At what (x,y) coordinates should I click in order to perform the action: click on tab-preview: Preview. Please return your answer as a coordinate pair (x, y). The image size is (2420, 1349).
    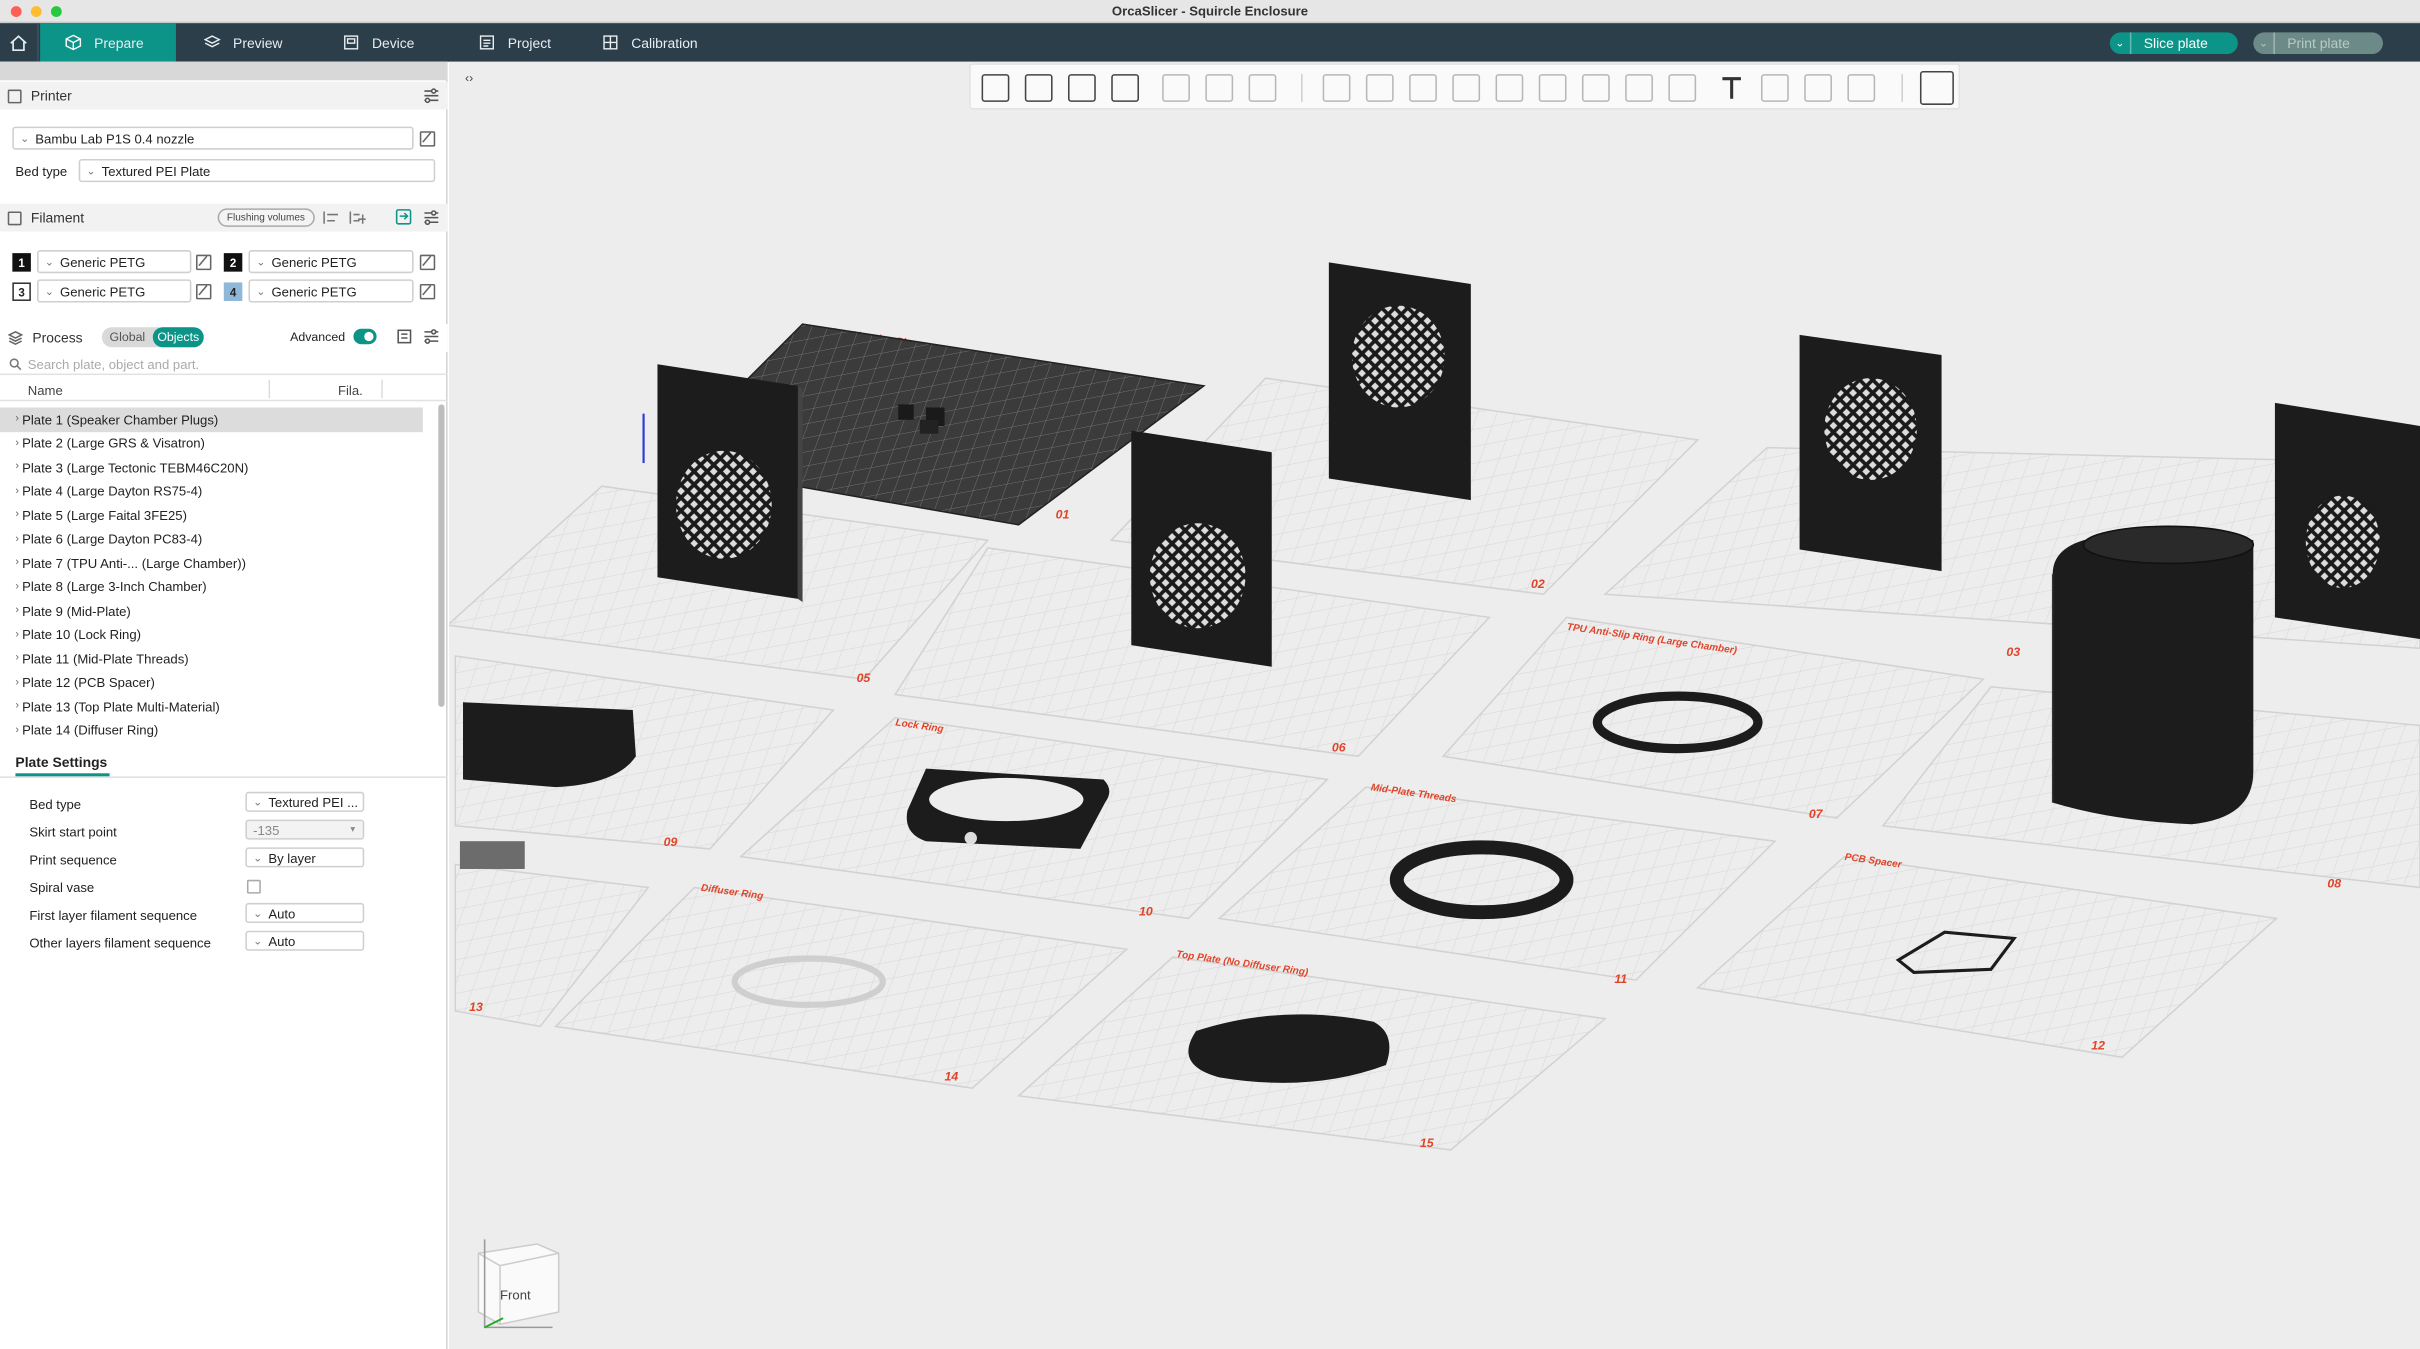
    Looking at the image, I should click on (245, 42).